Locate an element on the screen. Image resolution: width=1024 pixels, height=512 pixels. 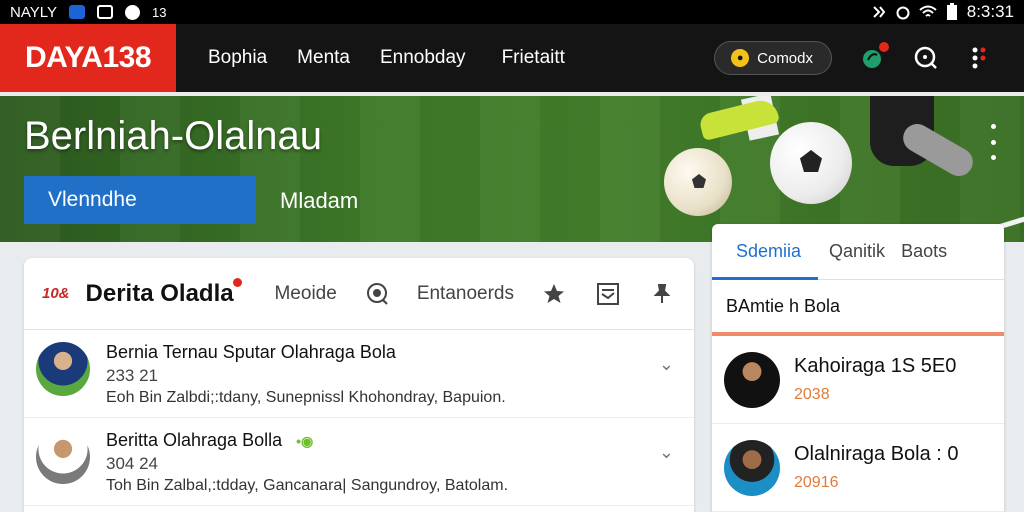
side-list-item: Olalniraga Bola : 0 20916 is located at coordinates (858, 468).